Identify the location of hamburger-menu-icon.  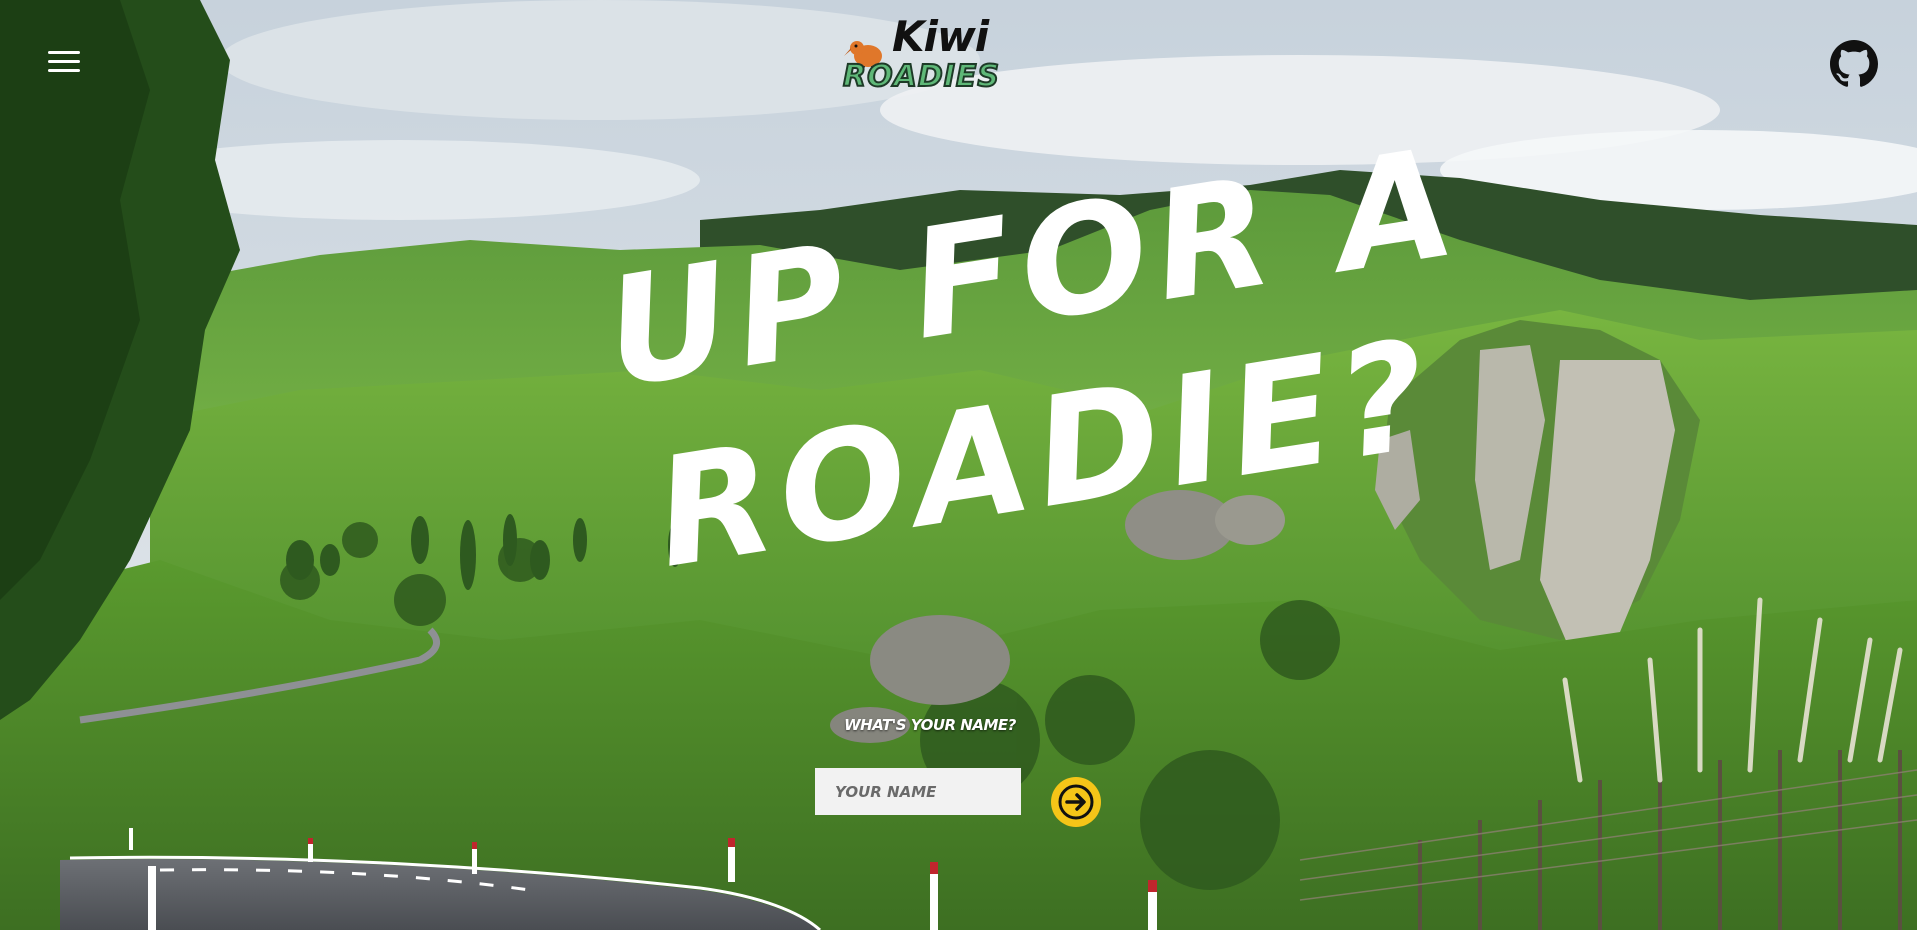
(64, 52).